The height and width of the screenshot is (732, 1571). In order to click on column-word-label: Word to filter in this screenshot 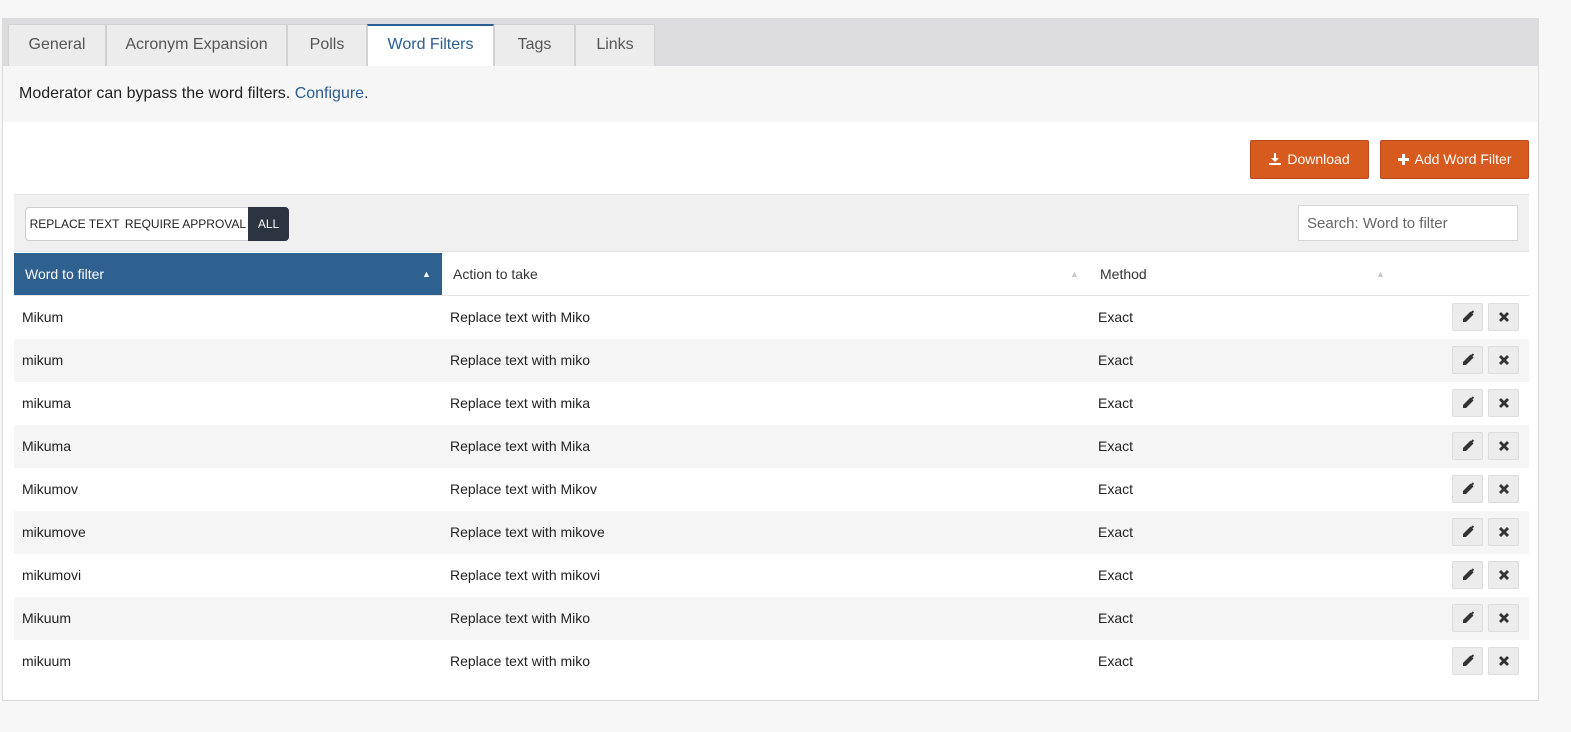, I will do `click(65, 274)`.